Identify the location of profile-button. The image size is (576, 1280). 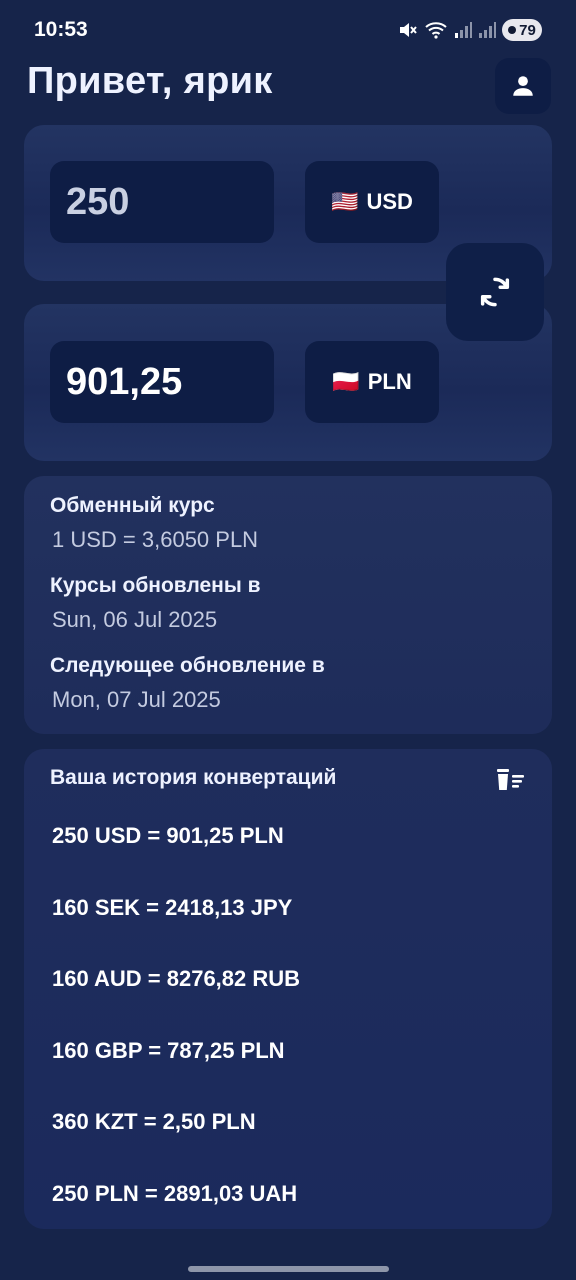
(523, 86).